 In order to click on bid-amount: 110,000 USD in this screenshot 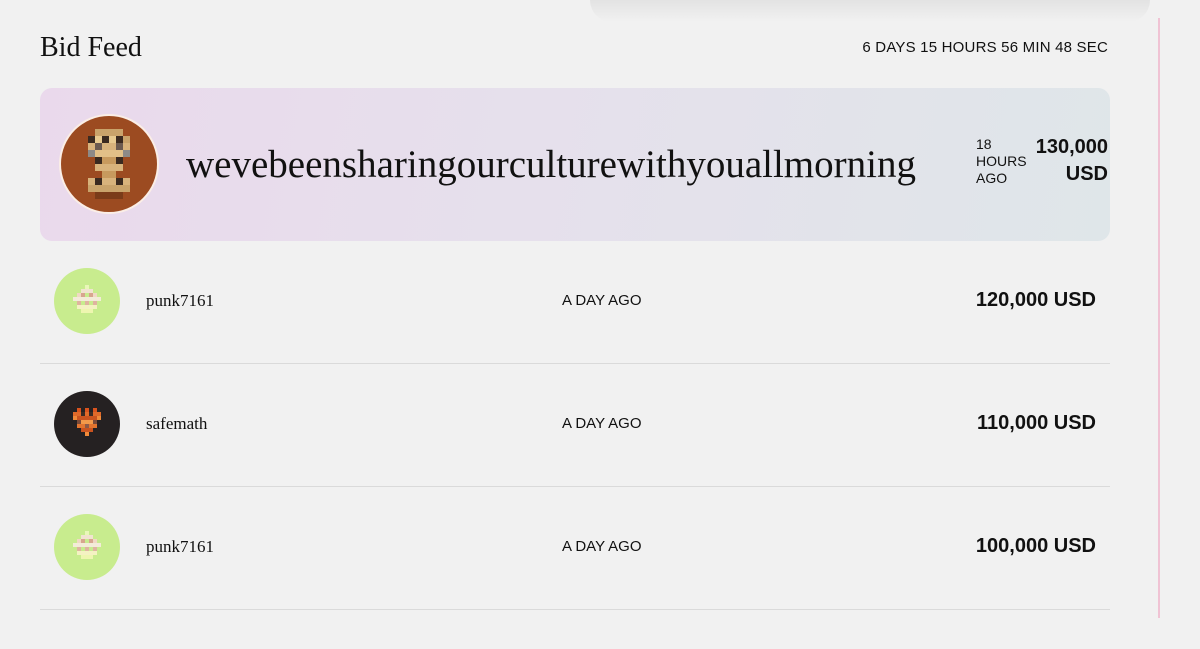, I will do `click(1036, 423)`.